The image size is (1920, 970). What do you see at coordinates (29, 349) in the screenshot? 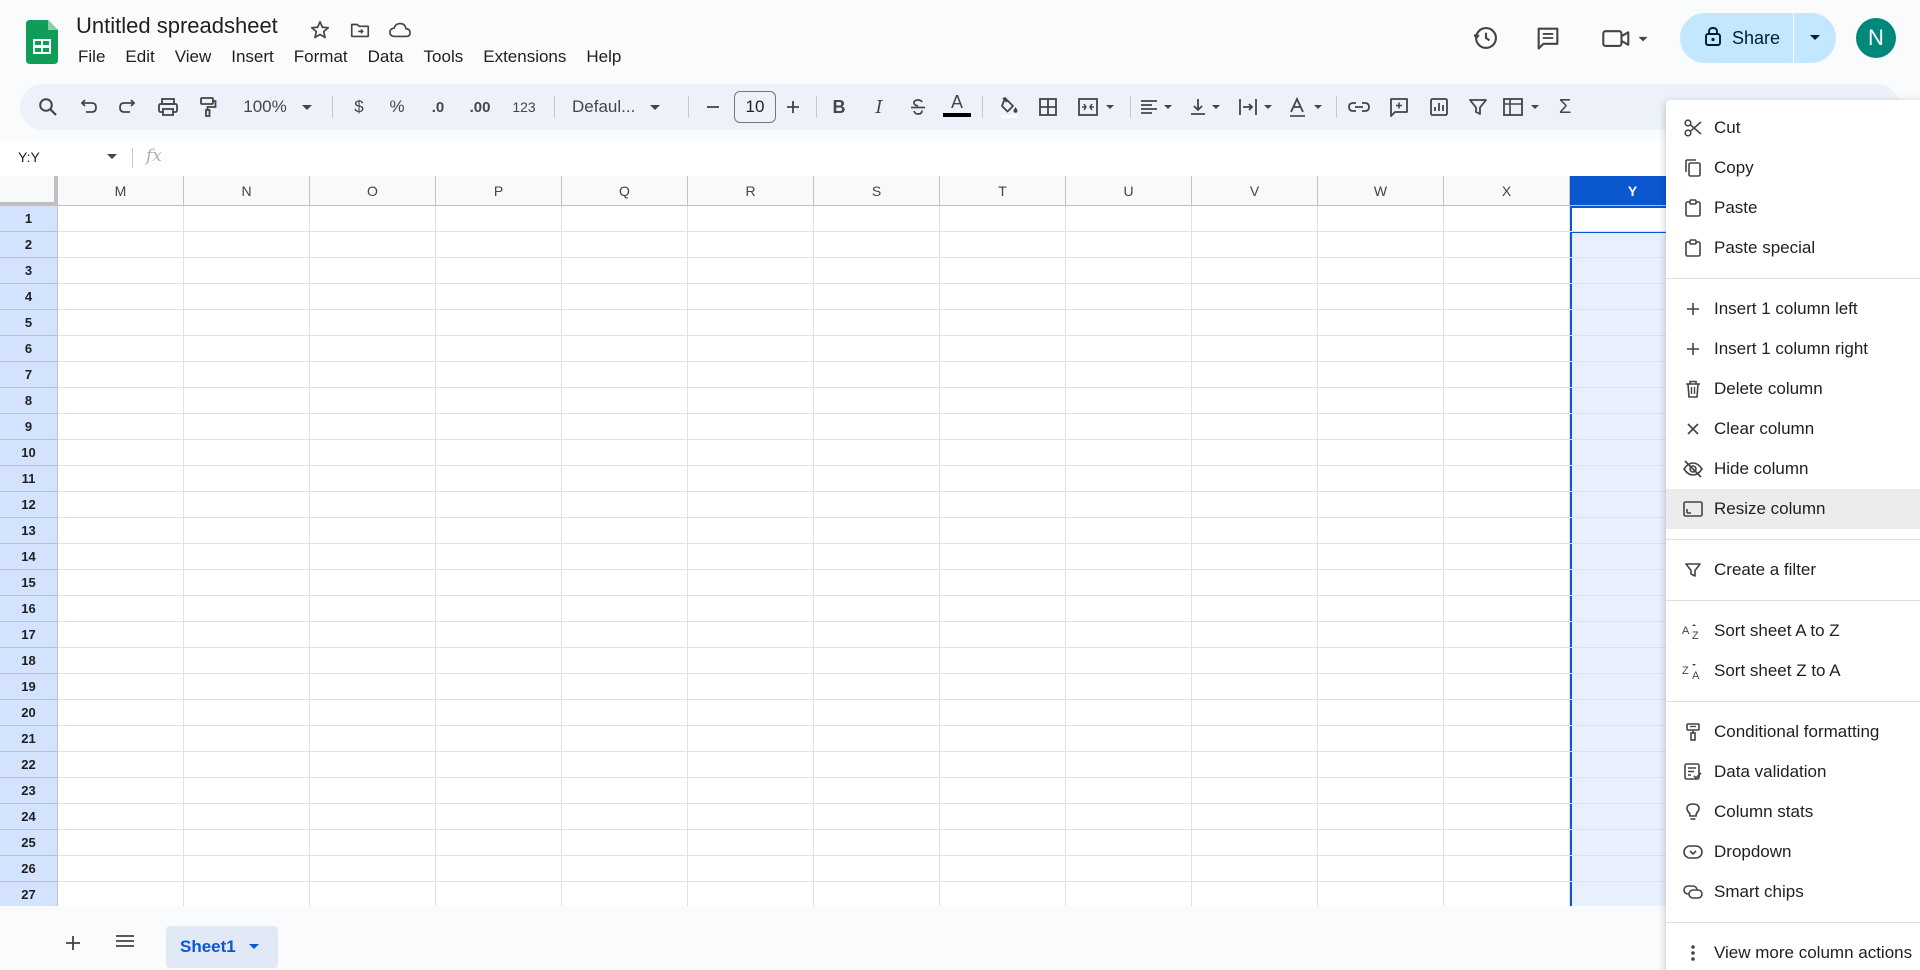
I see `row-header-6: 6` at bounding box center [29, 349].